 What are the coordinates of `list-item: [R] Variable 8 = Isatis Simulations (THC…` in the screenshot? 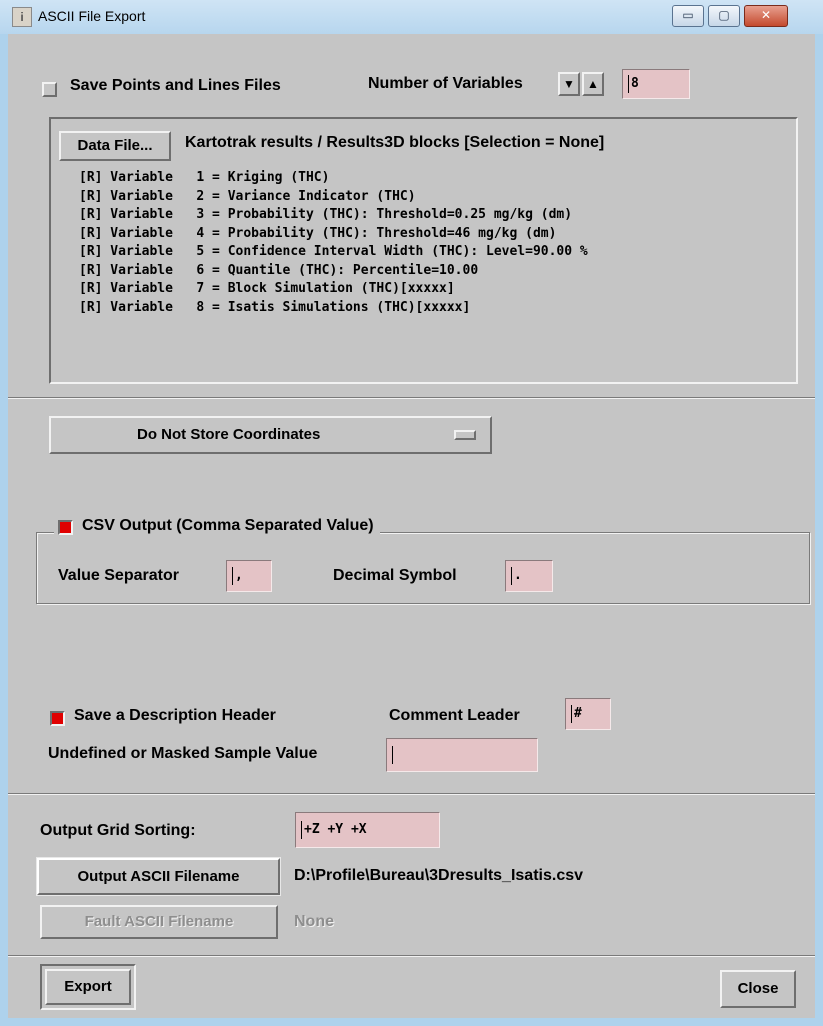 It's located at (333, 308).